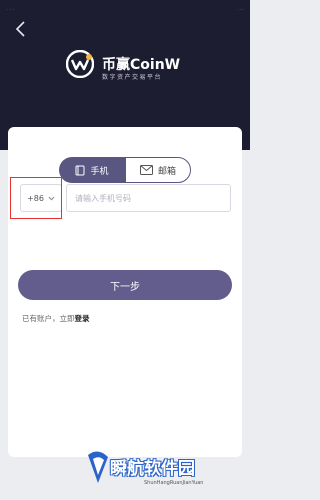 The height and width of the screenshot is (500, 320). I want to click on back-button, so click(21, 29).